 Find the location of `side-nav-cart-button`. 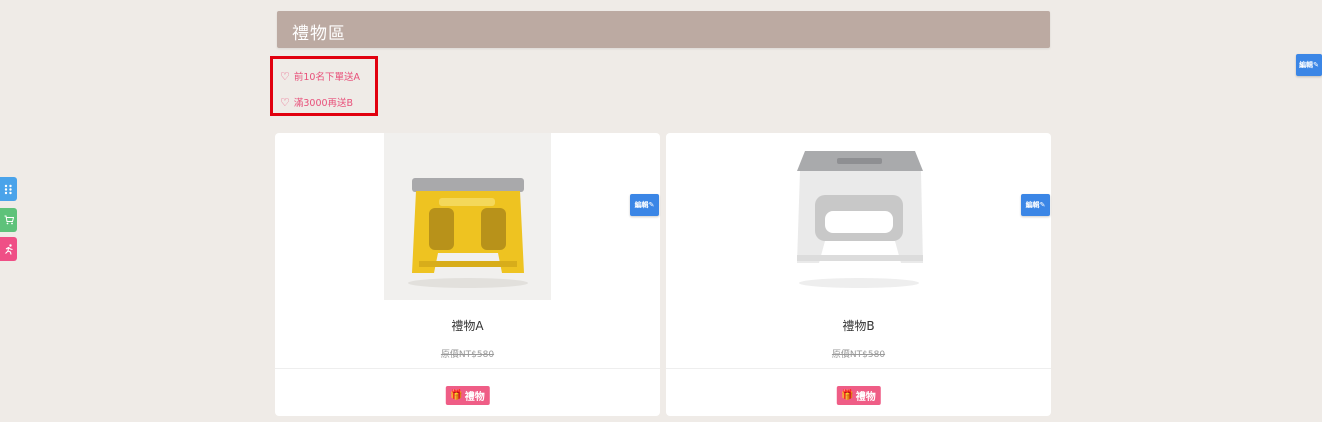

side-nav-cart-button is located at coordinates (8, 220).